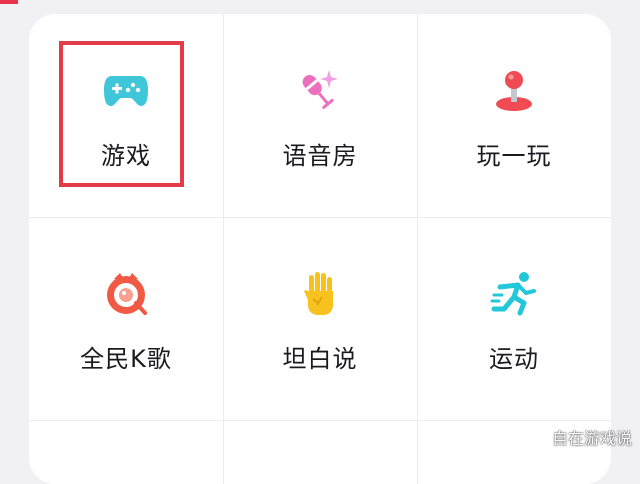 This screenshot has height=484, width=640. I want to click on tile-confess: 坦白说, so click(320, 318).